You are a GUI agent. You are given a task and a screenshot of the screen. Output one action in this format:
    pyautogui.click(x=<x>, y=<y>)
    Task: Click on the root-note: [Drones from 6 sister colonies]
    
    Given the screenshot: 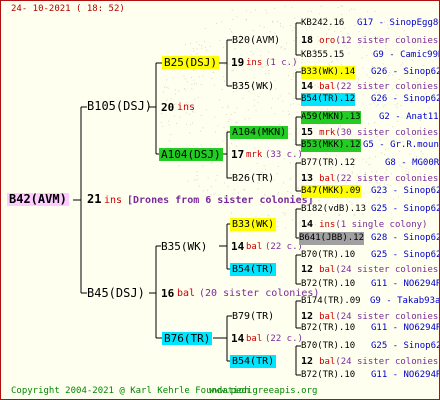 What is the action you would take?
    pyautogui.click(x=220, y=200)
    